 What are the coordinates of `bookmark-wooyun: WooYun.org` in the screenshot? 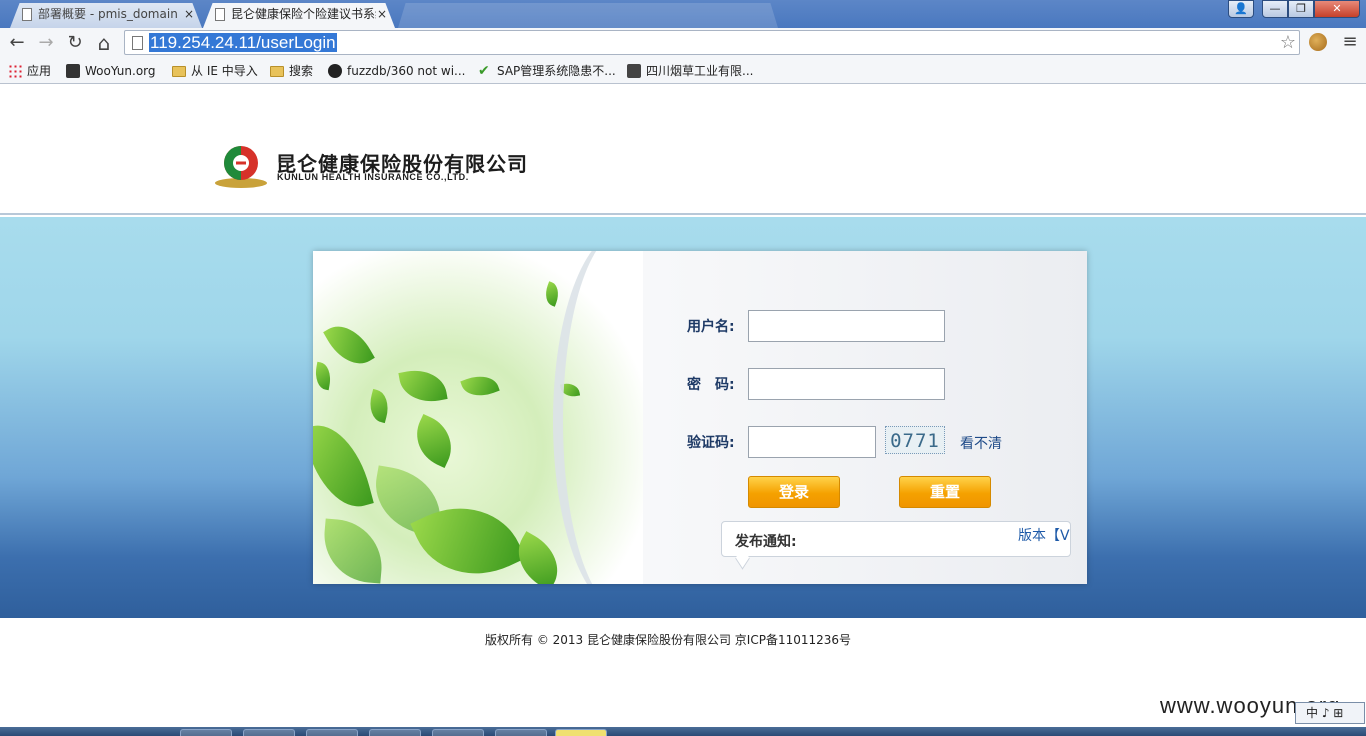 It's located at (111, 71).